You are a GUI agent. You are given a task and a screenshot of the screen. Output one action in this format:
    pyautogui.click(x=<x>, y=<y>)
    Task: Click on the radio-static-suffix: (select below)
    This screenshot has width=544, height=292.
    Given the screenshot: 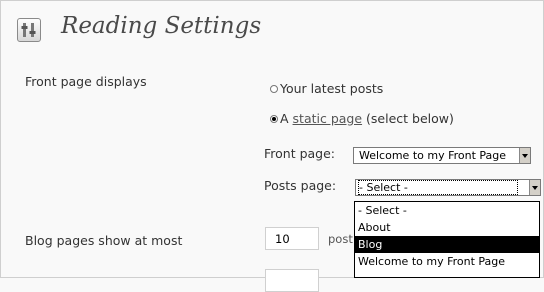 What is the action you would take?
    pyautogui.click(x=410, y=118)
    